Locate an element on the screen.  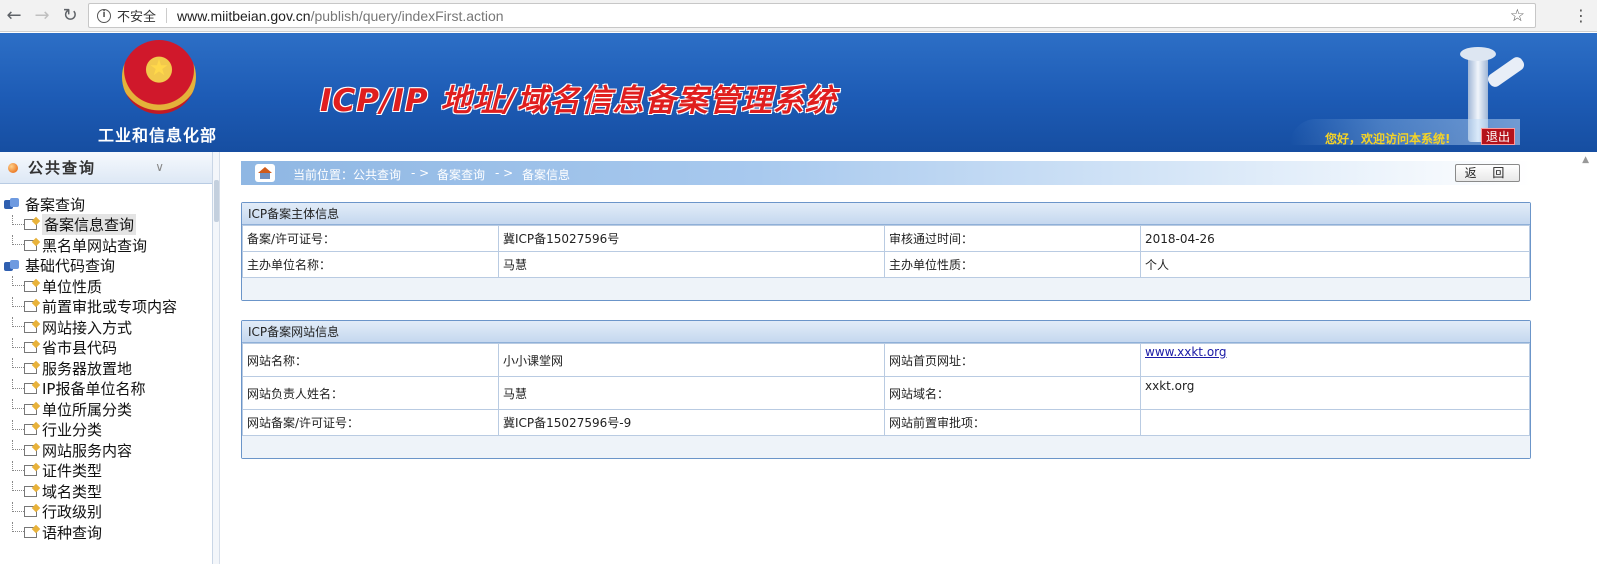
scroll-up-icon: ▲ is located at coordinates (1585, 160).